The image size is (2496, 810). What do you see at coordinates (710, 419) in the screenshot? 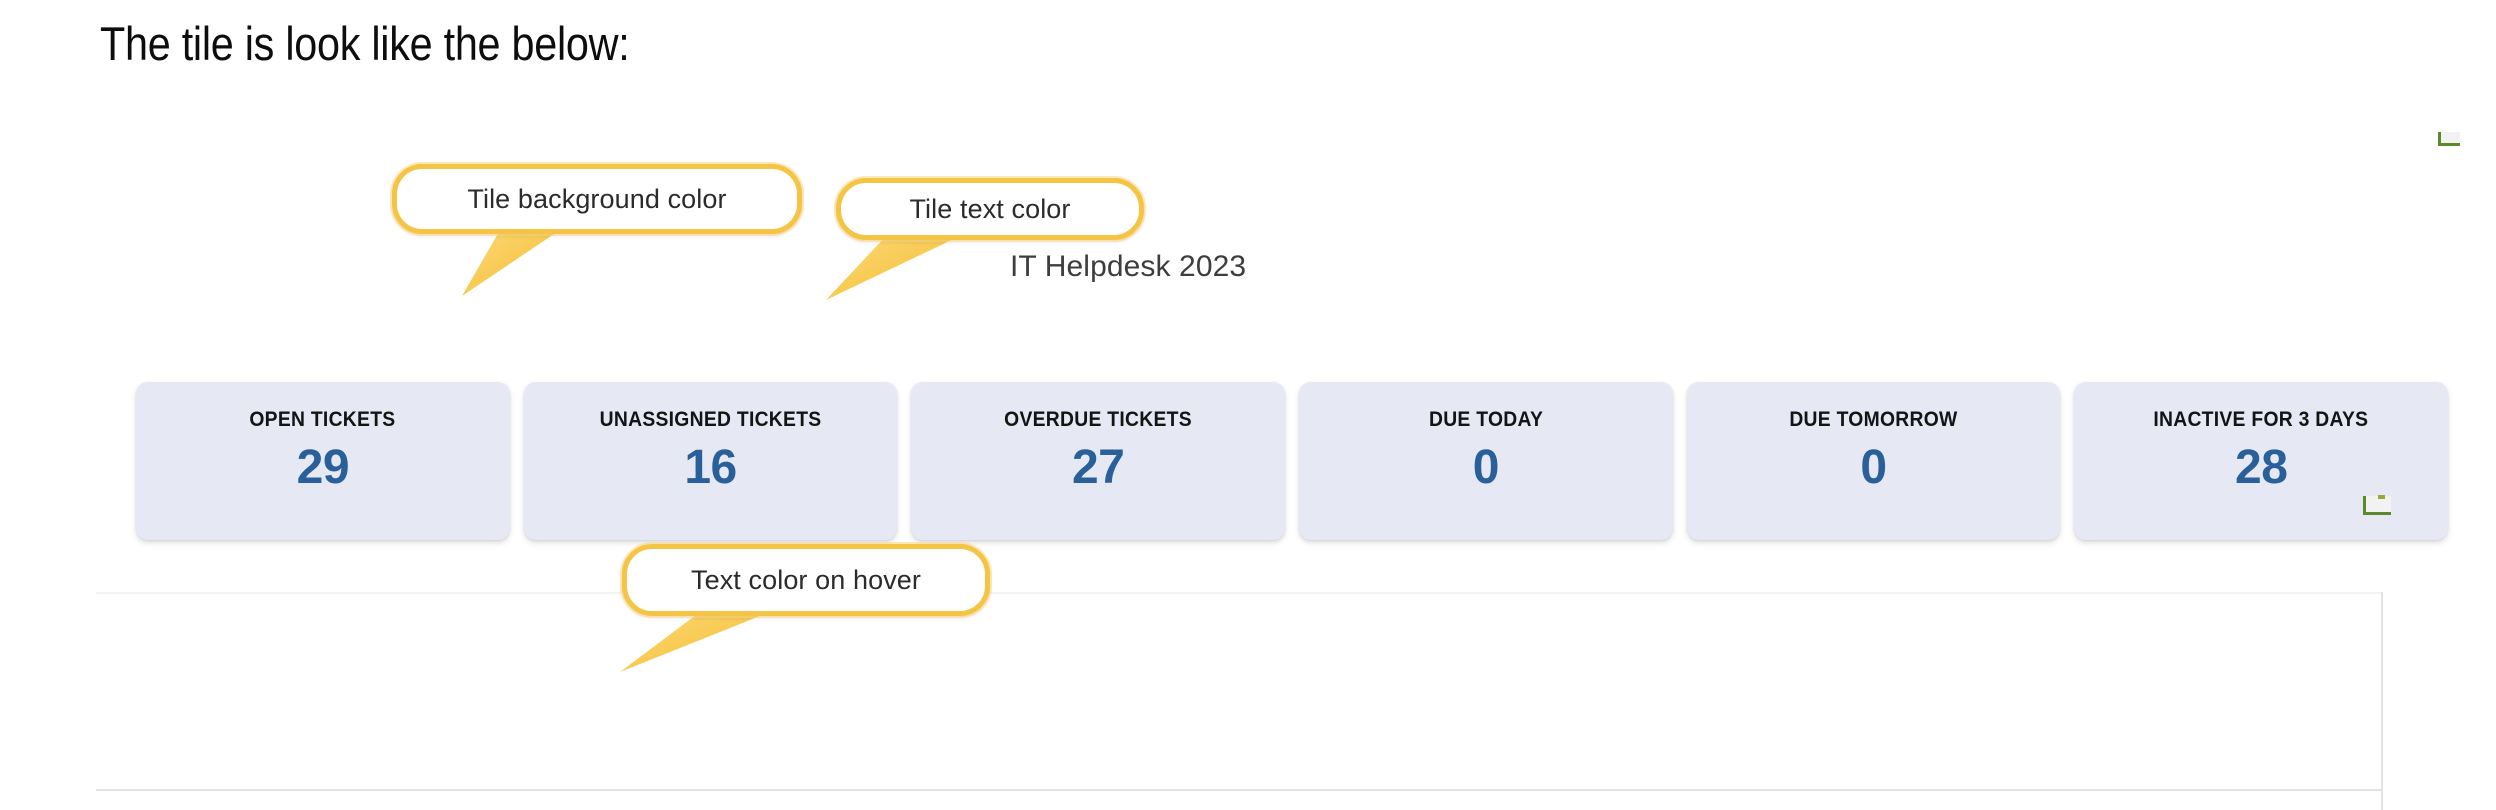
I see `tile-label: UNASSIGNED TICKETS` at bounding box center [710, 419].